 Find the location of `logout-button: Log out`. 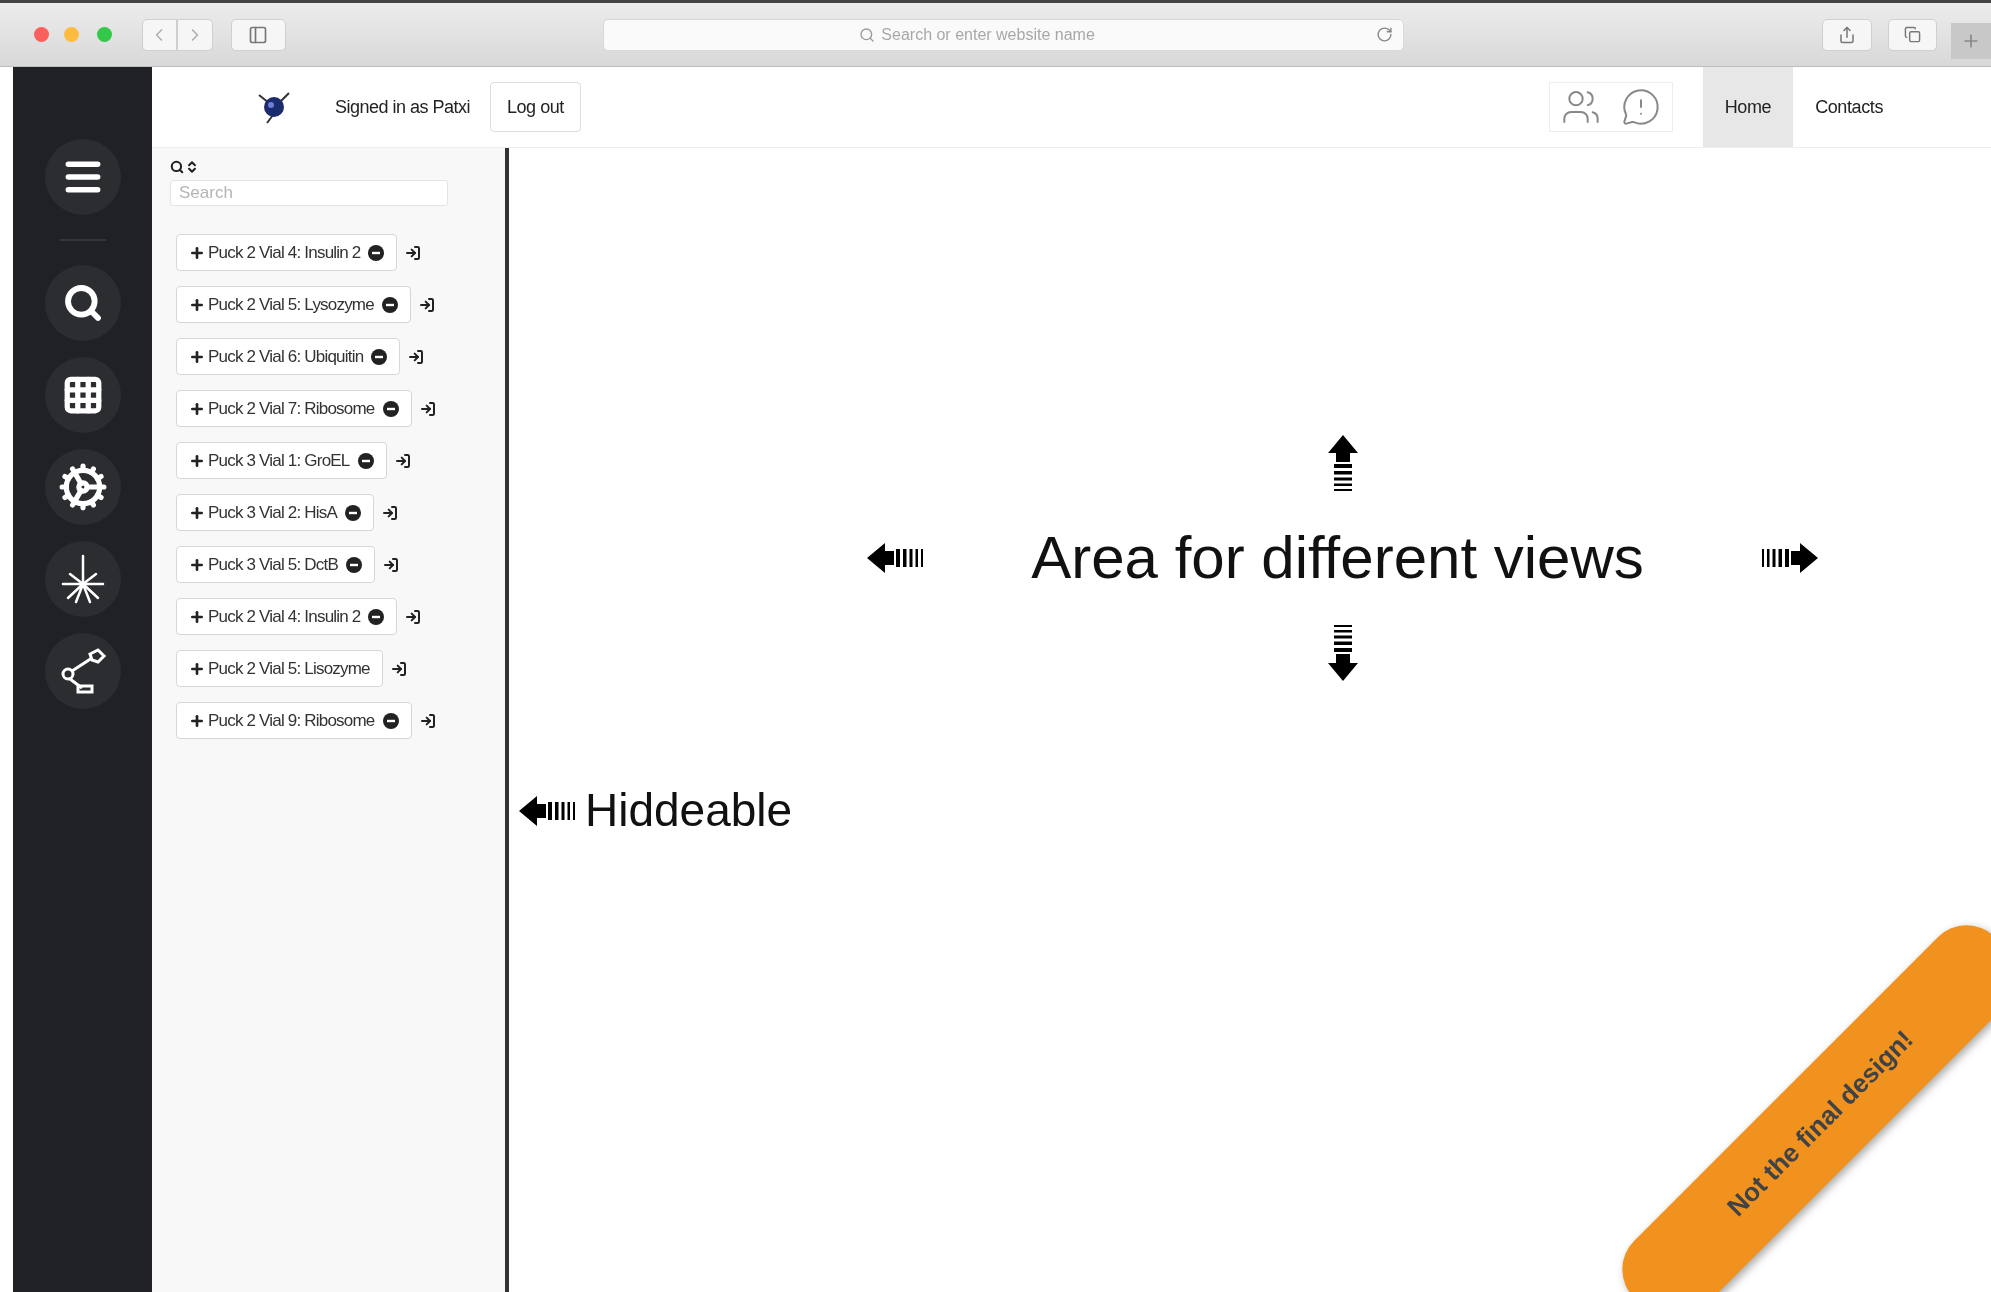

logout-button: Log out is located at coordinates (535, 107).